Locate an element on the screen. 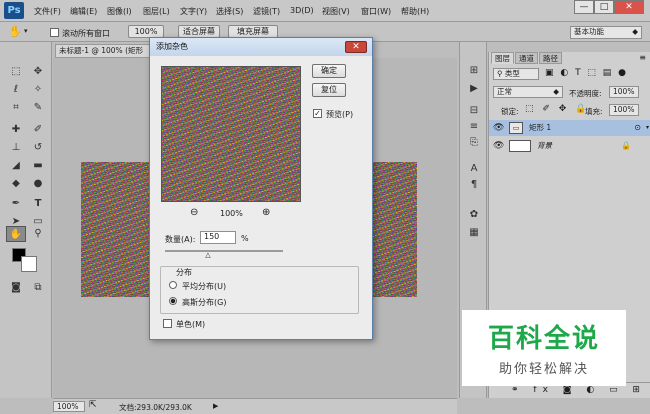  layer-kind-filter: ⚲ 类型 is located at coordinates (516, 74).